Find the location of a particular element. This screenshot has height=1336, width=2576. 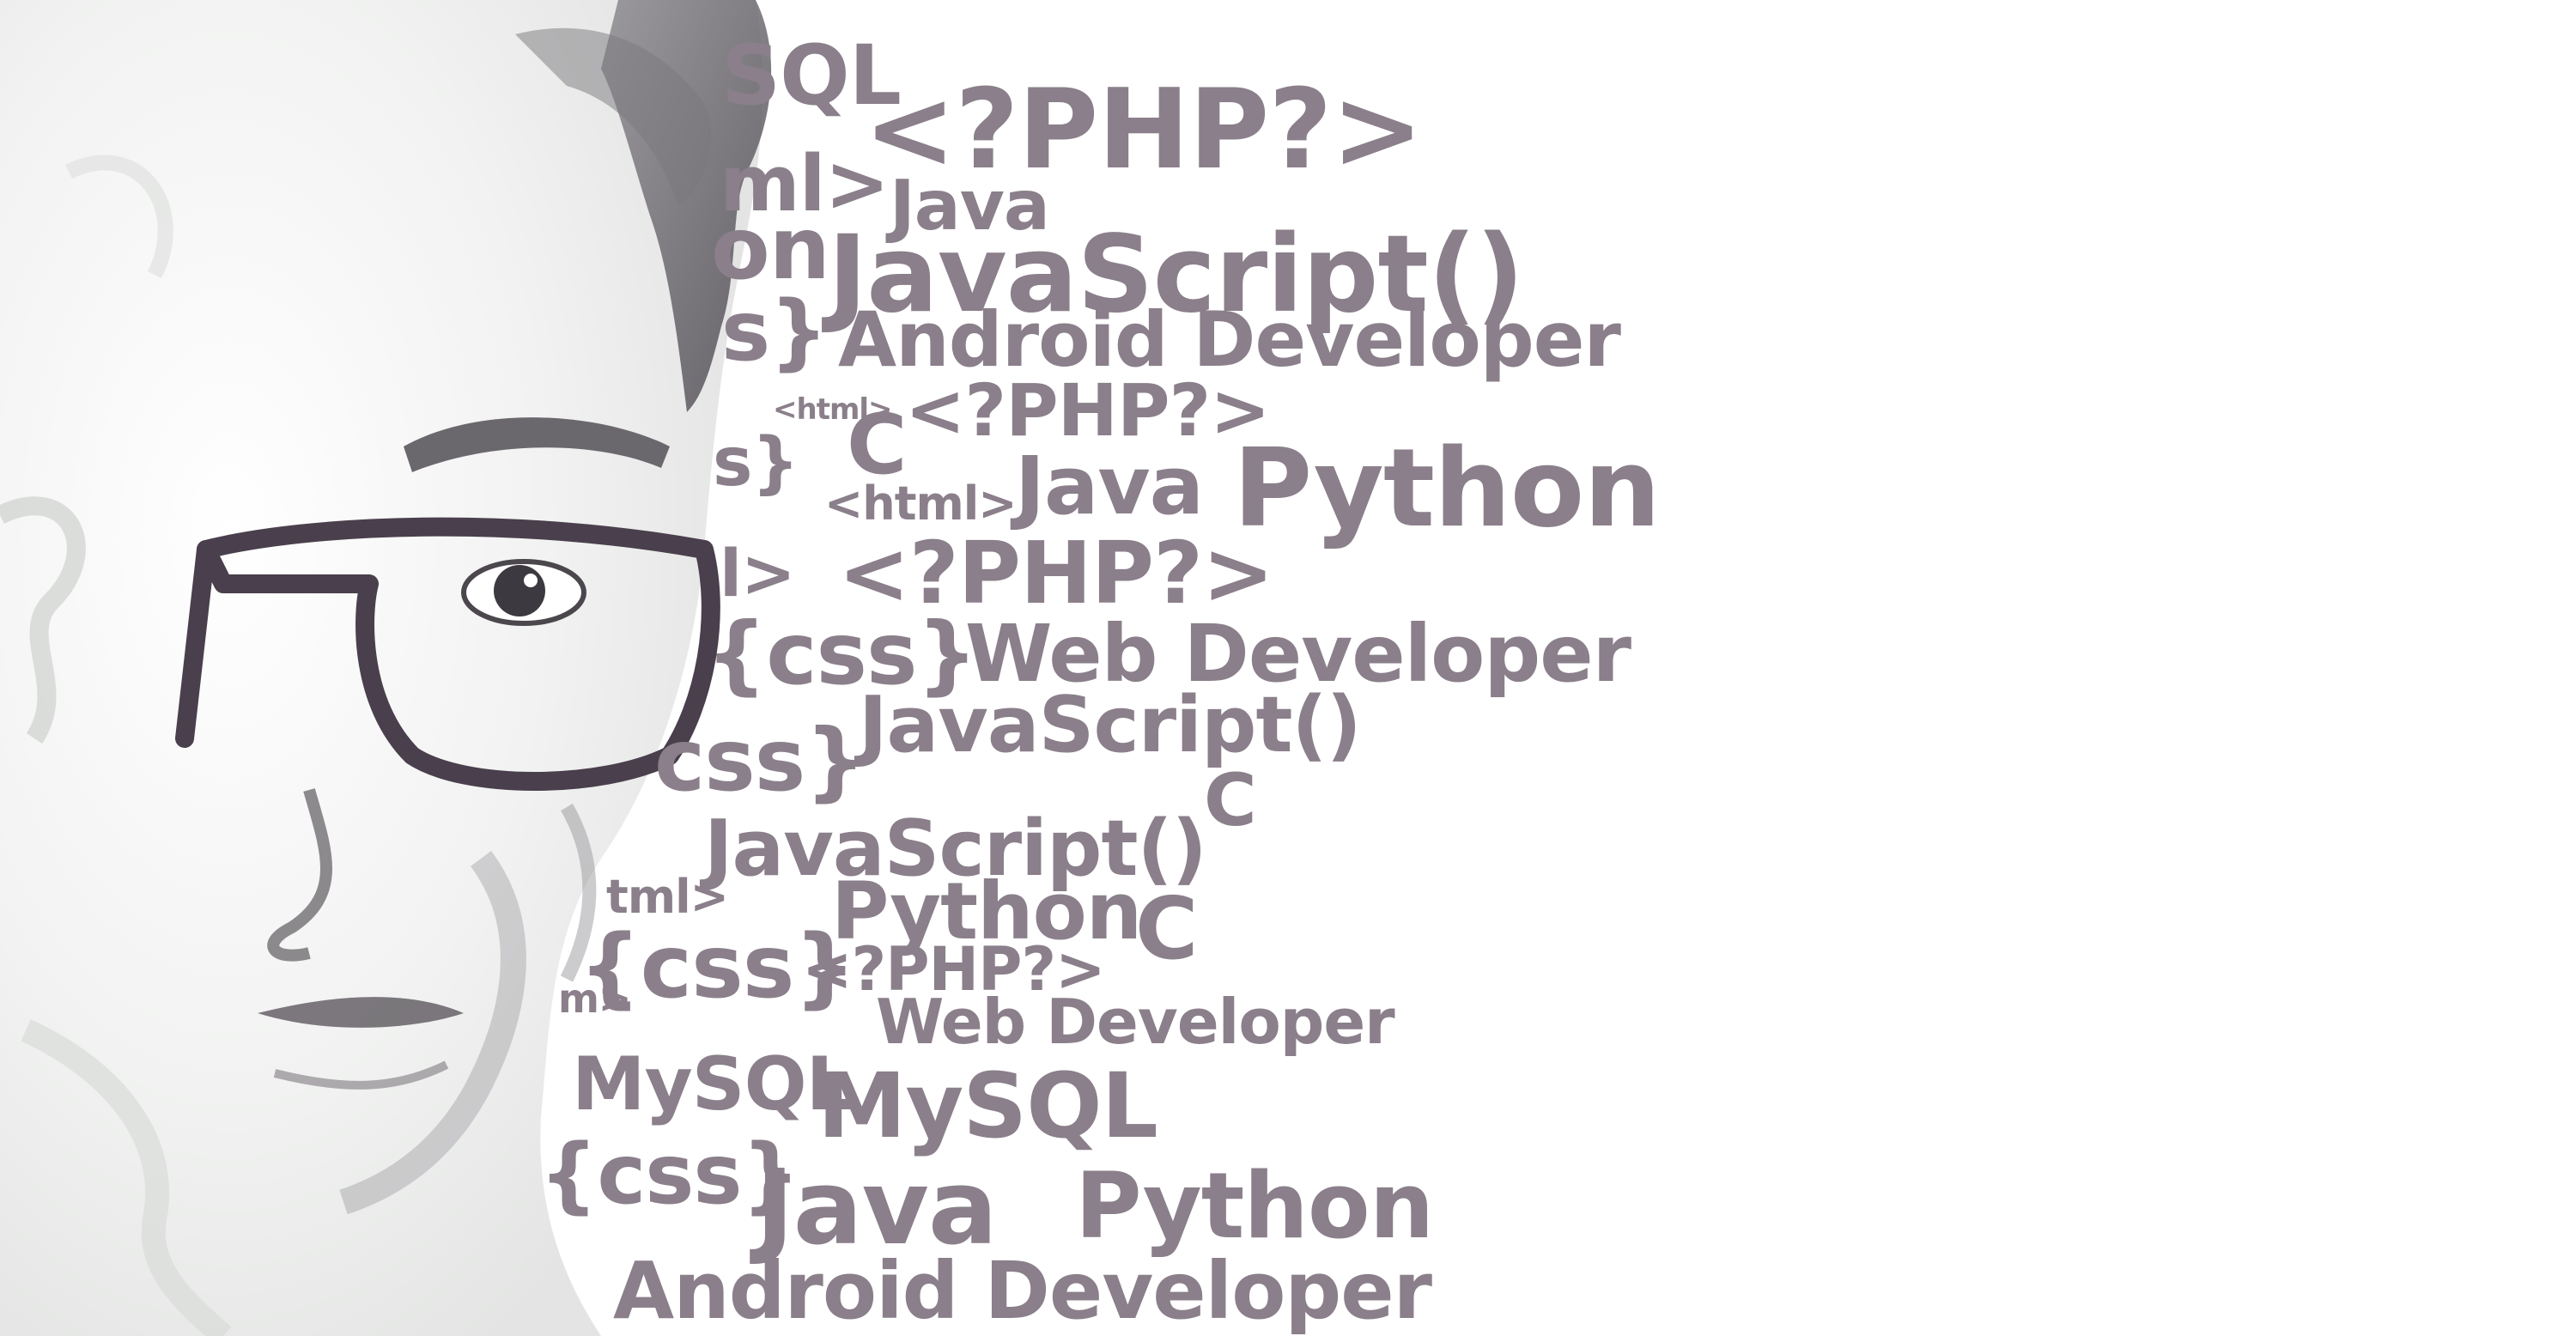

word-php-2: <?PHP?> is located at coordinates (1088, 410).